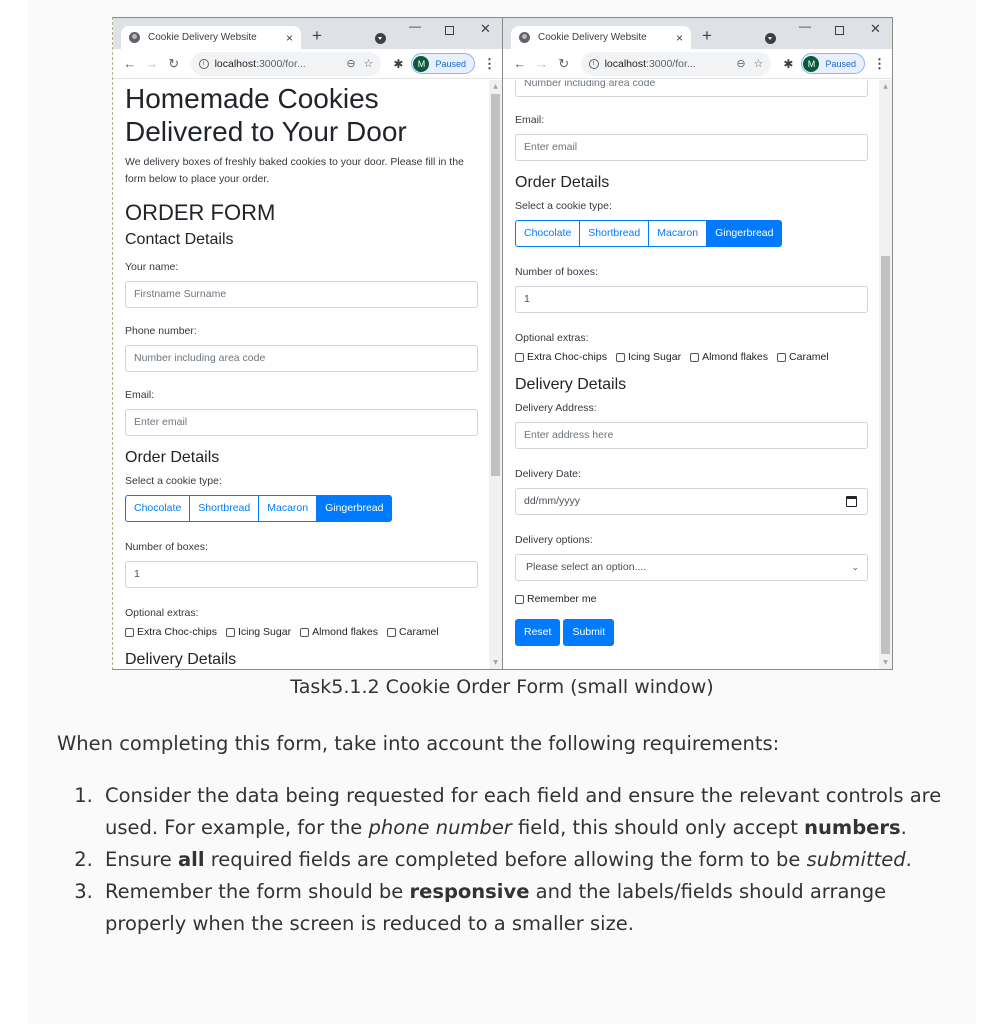  What do you see at coordinates (181, 659) in the screenshot?
I see `delivery-heading: Delivery Details` at bounding box center [181, 659].